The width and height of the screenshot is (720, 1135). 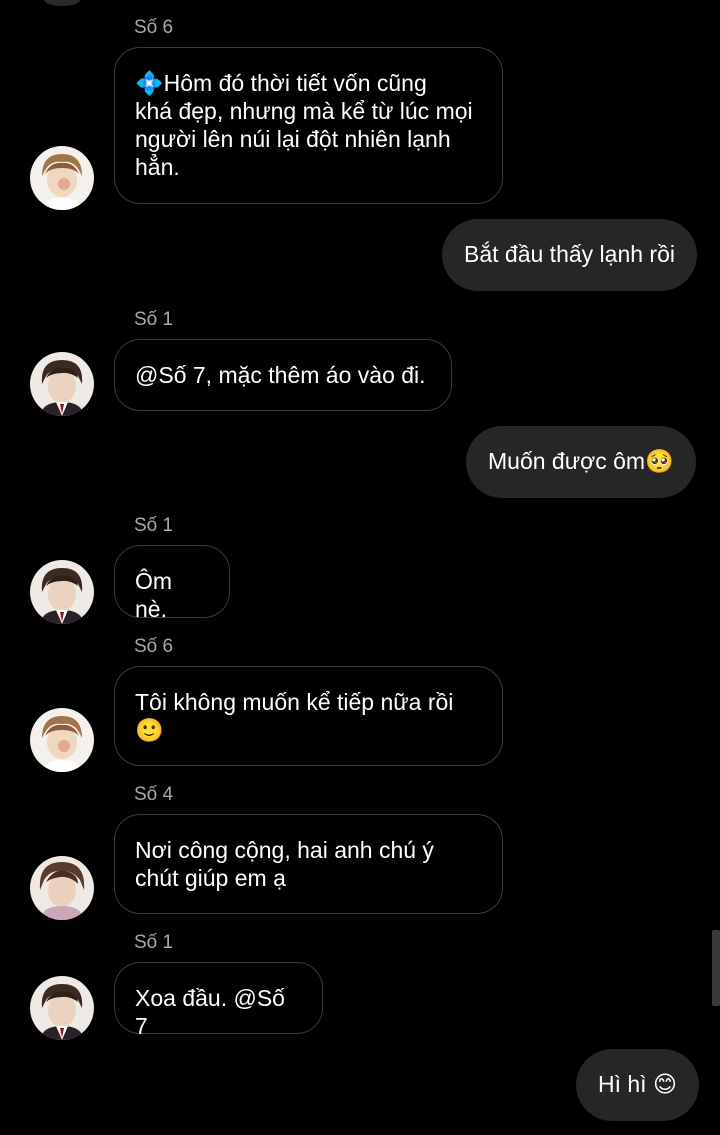 What do you see at coordinates (716, 968) in the screenshot?
I see `scrollbar` at bounding box center [716, 968].